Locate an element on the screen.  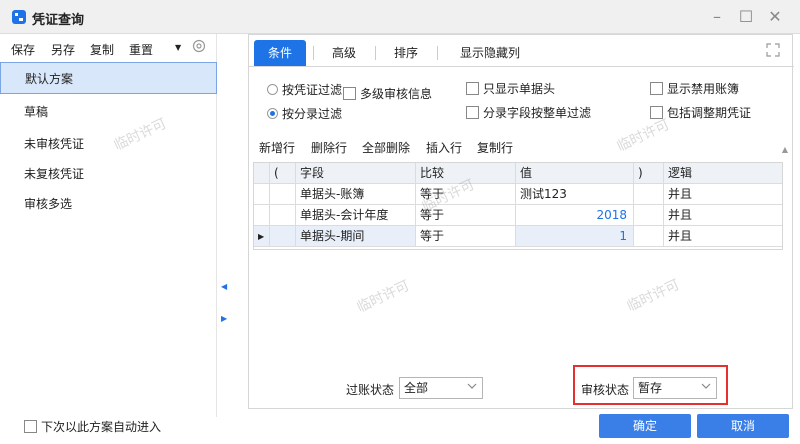
multi-audit-checkbox: 多级审核信息 is located at coordinates (387, 93).